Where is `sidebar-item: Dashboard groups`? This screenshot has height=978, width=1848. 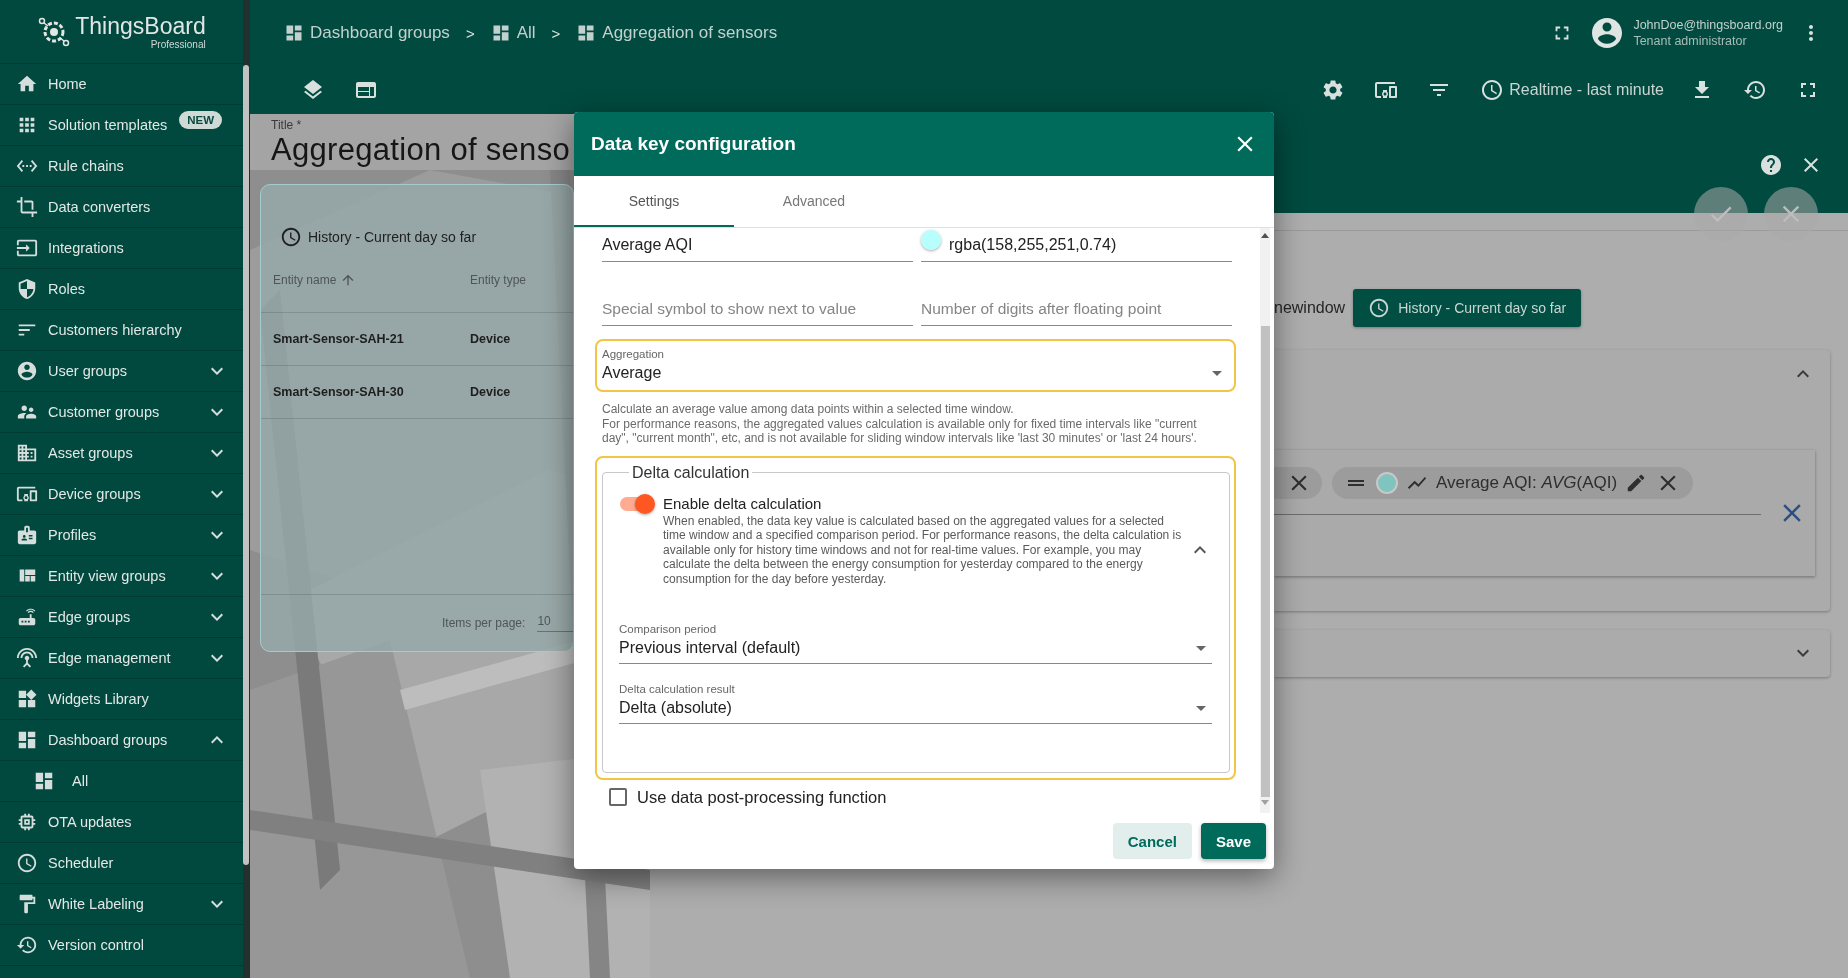 sidebar-item: Dashboard groups is located at coordinates (121, 740).